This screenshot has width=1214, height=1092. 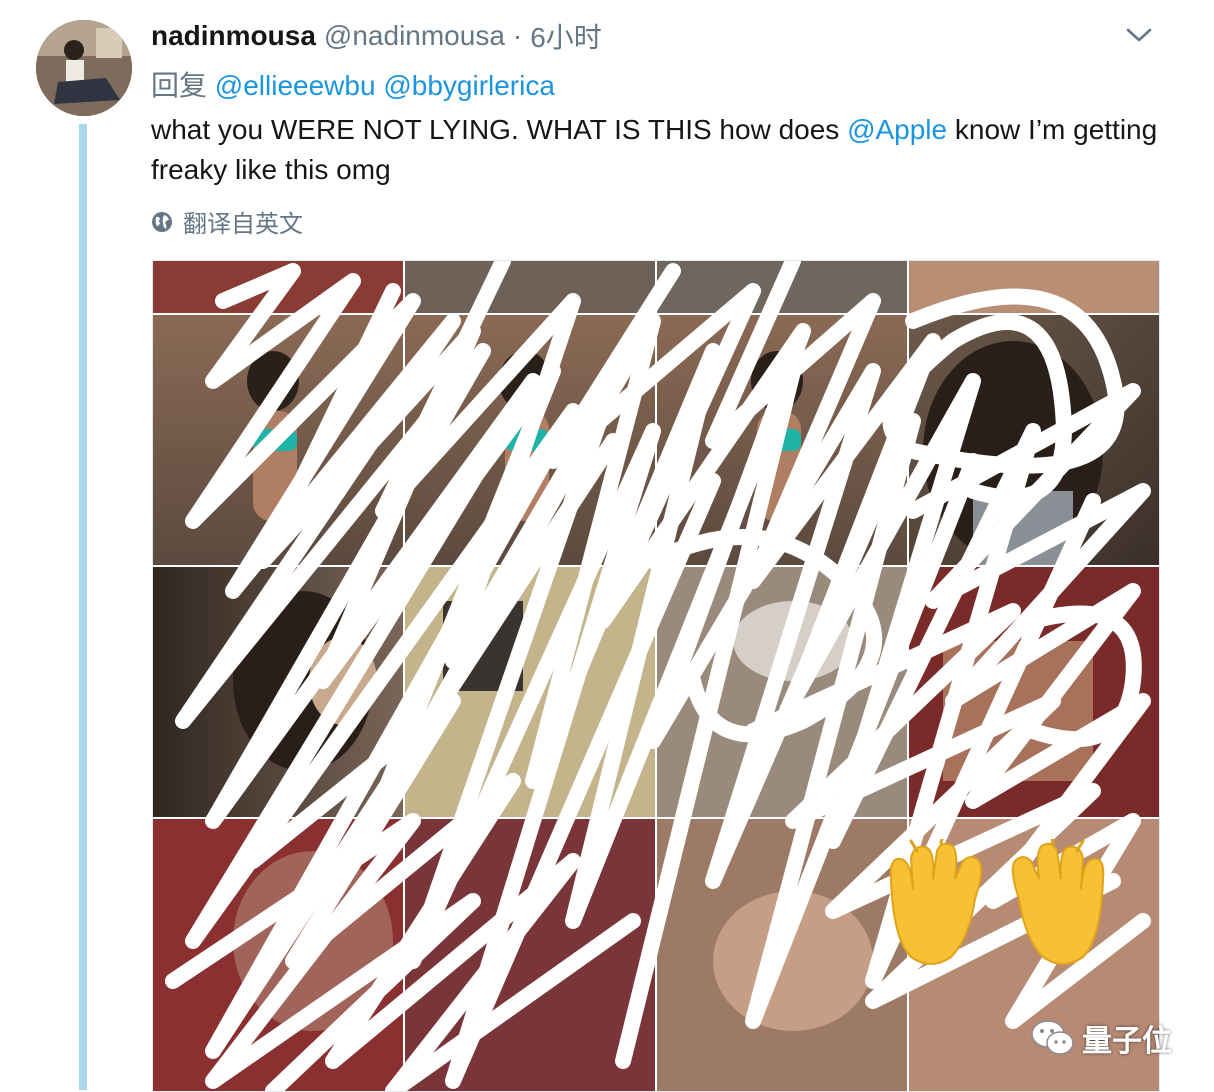 I want to click on translate-link: 翻译自英文, so click(x=227, y=221).